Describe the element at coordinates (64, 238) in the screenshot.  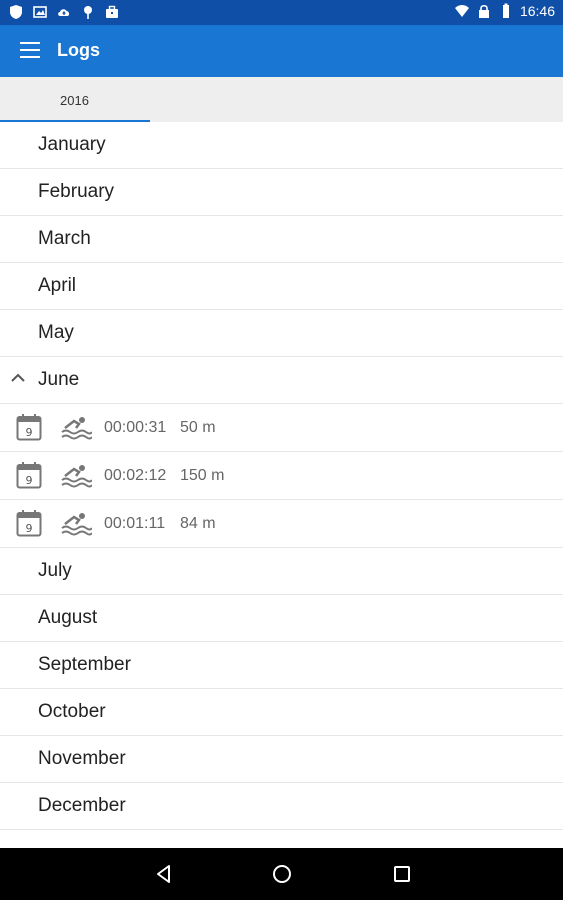
I see `month-label: March` at that location.